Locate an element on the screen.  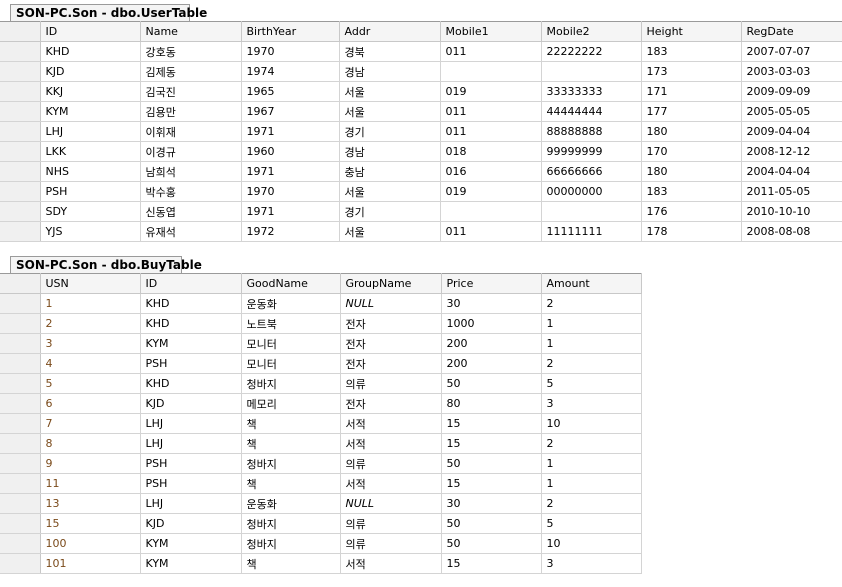
cell-price: 15 is located at coordinates (491, 423).